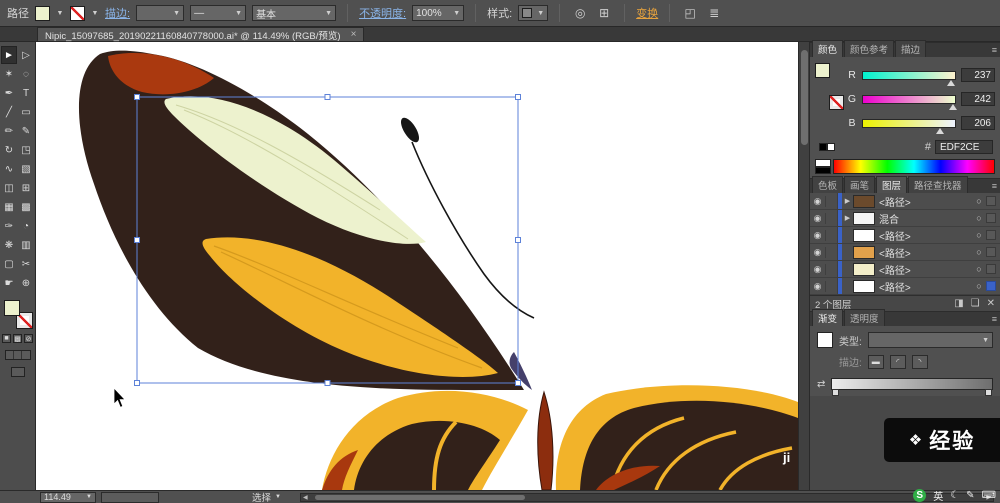  I want to click on hex-value-field: EDF2CE, so click(964, 147).